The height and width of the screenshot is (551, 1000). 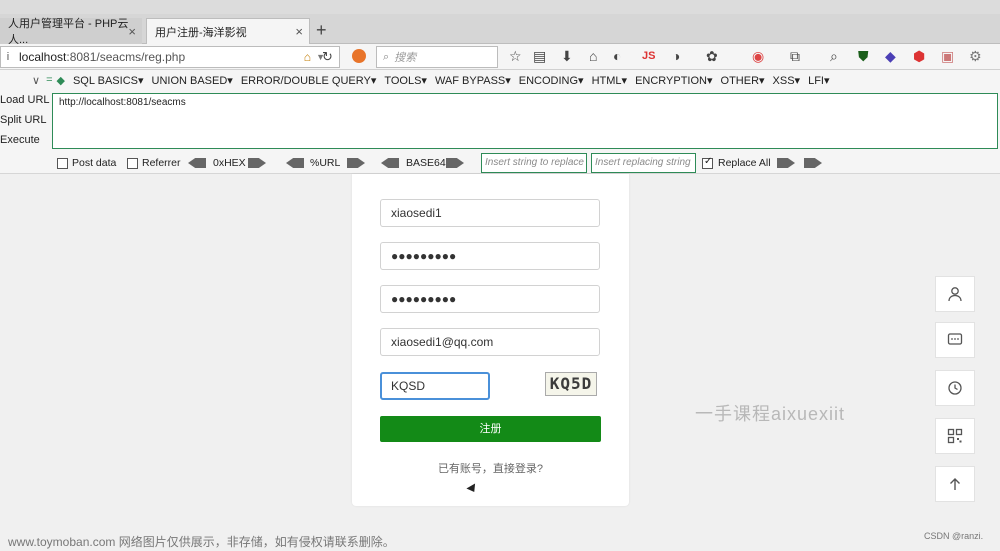 What do you see at coordinates (132, 163) in the screenshot?
I see `referrer-checkbox` at bounding box center [132, 163].